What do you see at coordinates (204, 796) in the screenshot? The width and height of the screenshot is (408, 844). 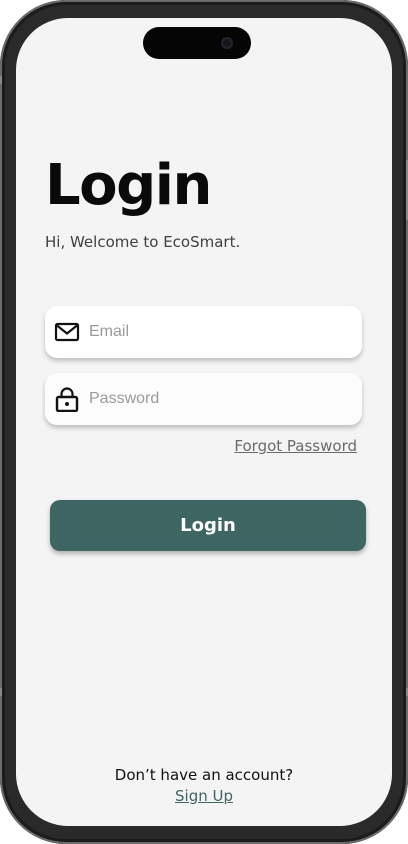 I see `sign-up-link: Sign Up` at bounding box center [204, 796].